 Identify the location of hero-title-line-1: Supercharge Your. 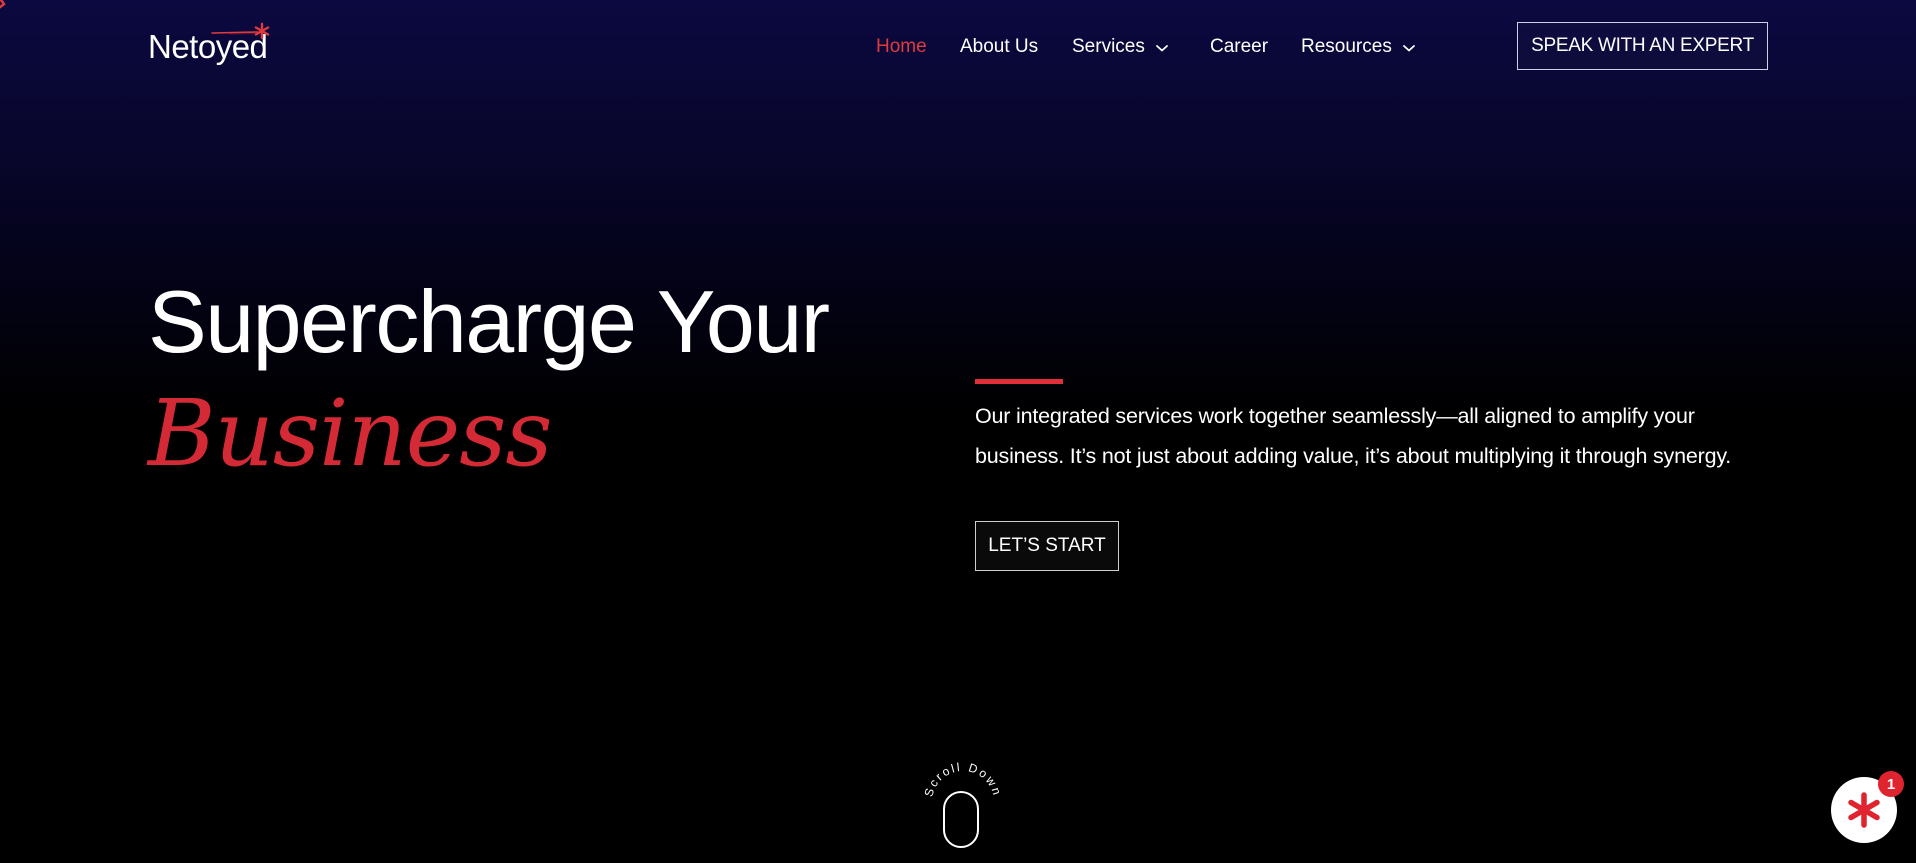
(489, 321).